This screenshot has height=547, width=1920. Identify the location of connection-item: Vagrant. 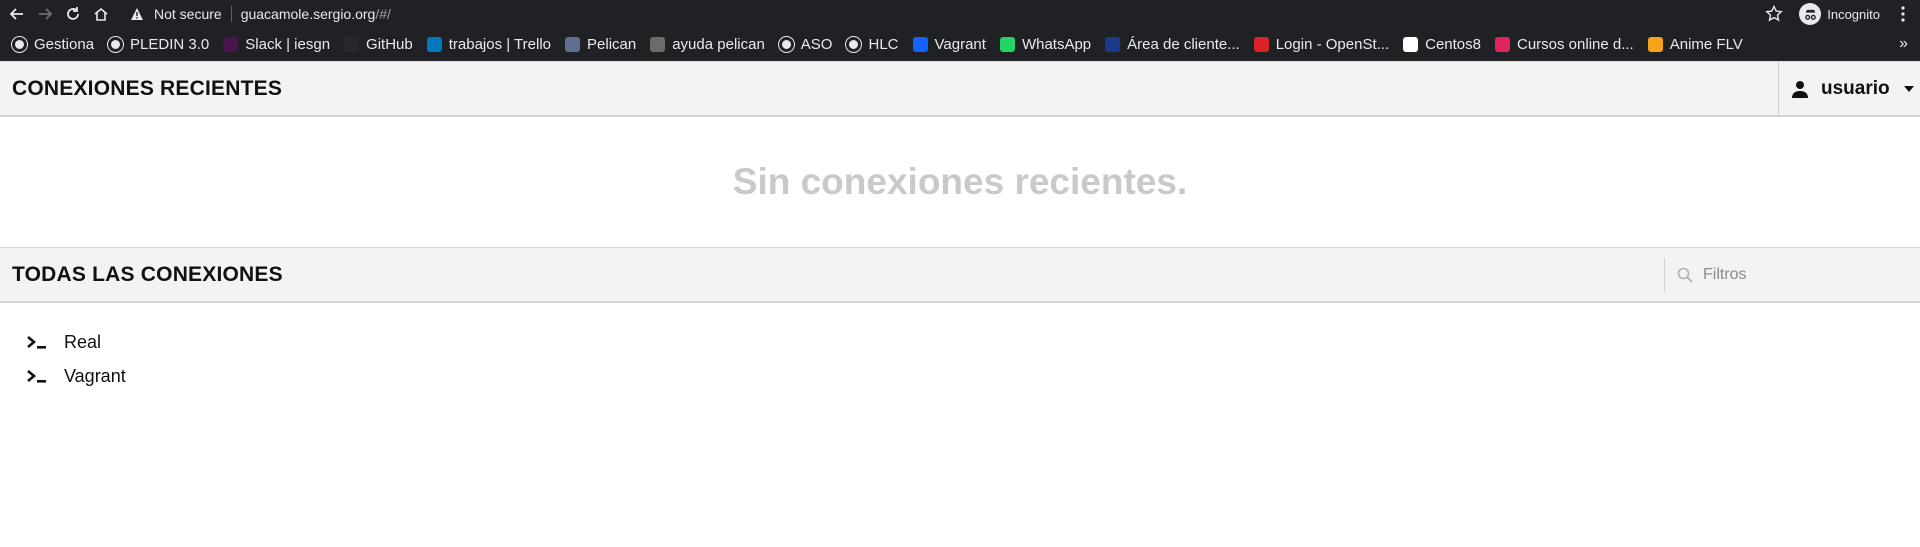
(973, 376).